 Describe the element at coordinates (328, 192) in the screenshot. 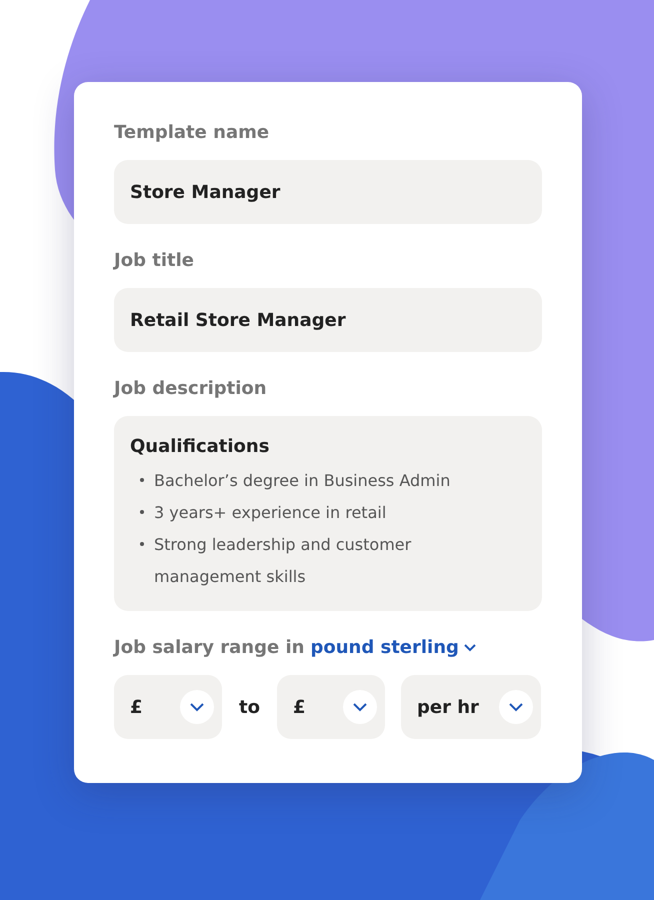

I see `input-field: Store Manager` at that location.